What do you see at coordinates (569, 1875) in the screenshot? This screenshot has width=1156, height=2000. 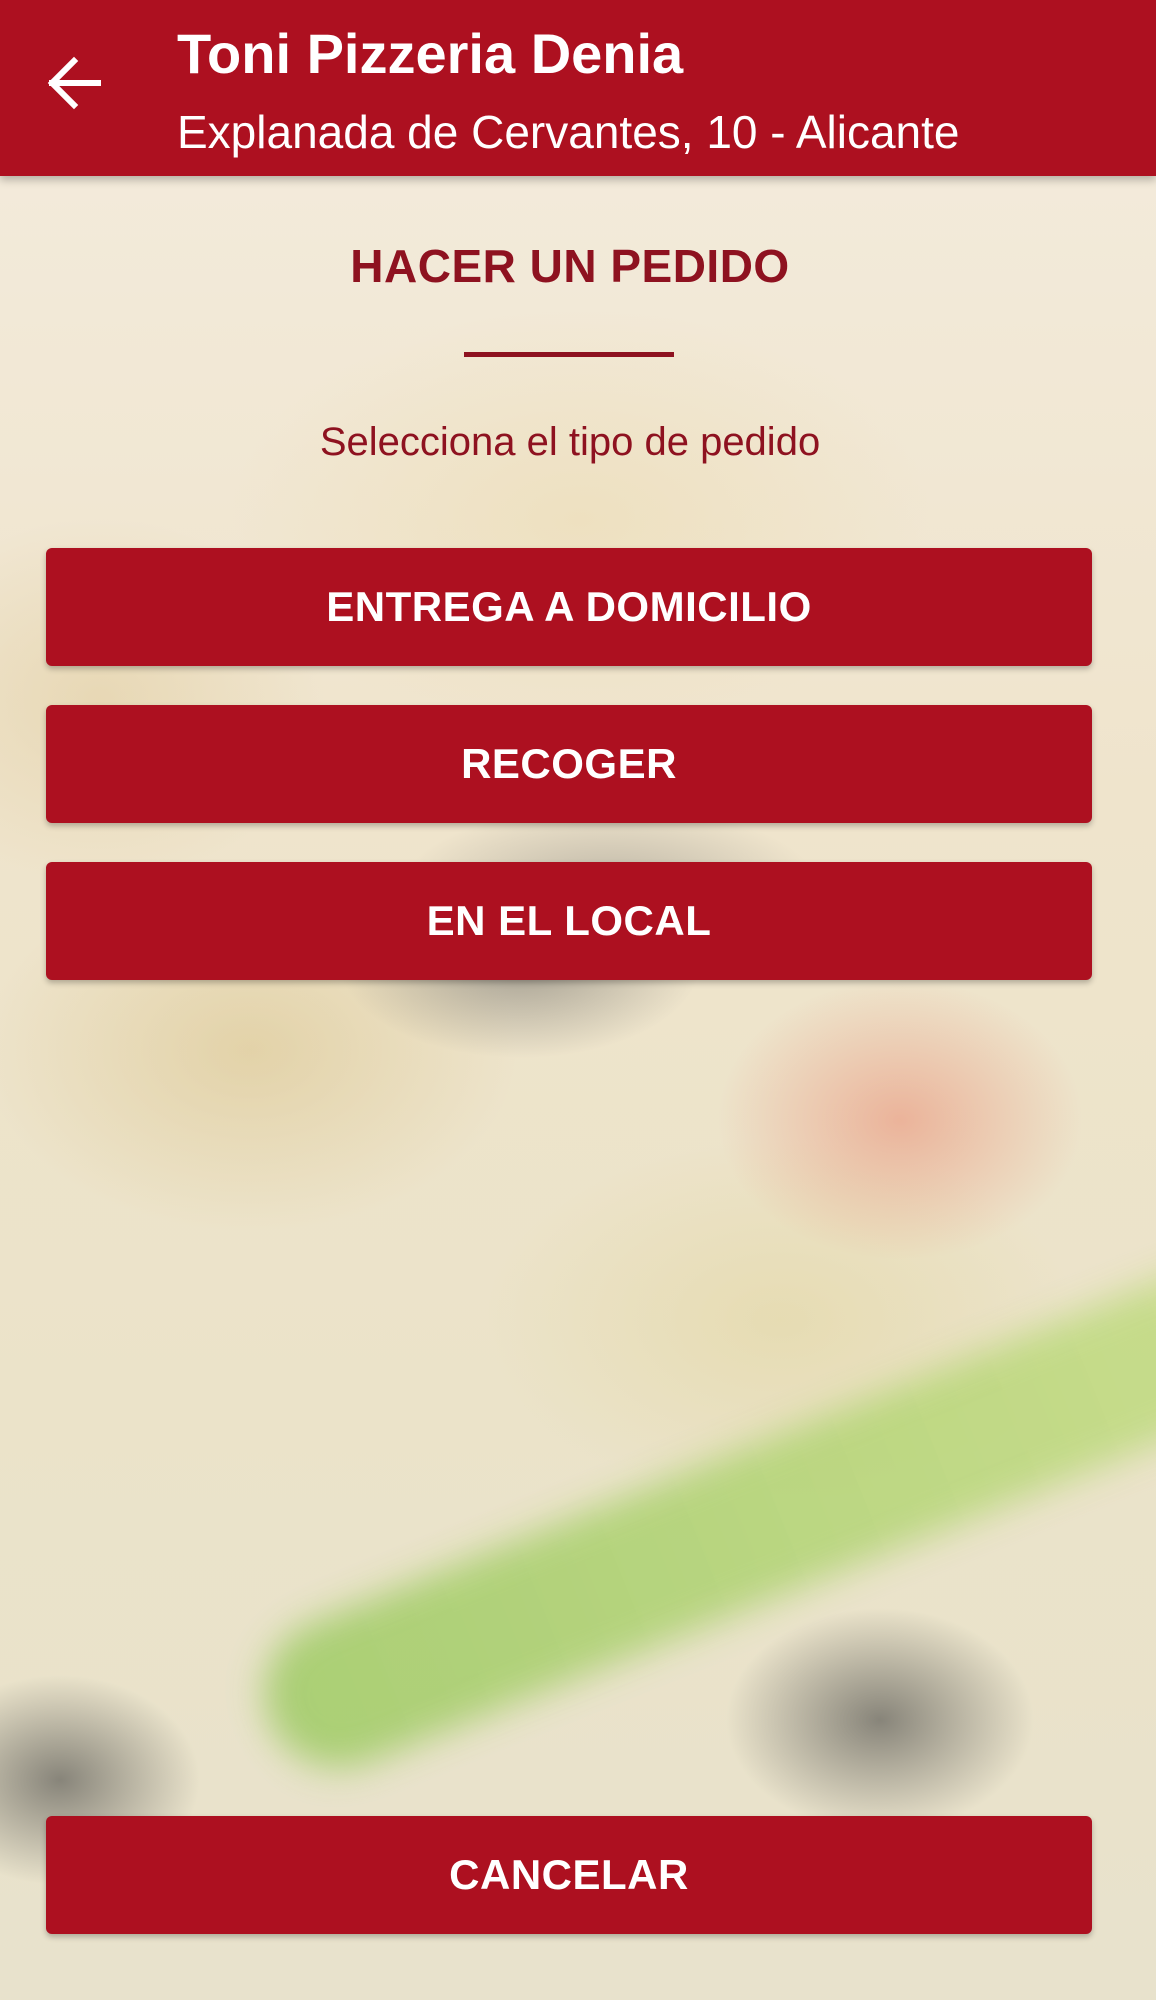 I see `cancel-button: CANCELAR` at bounding box center [569, 1875].